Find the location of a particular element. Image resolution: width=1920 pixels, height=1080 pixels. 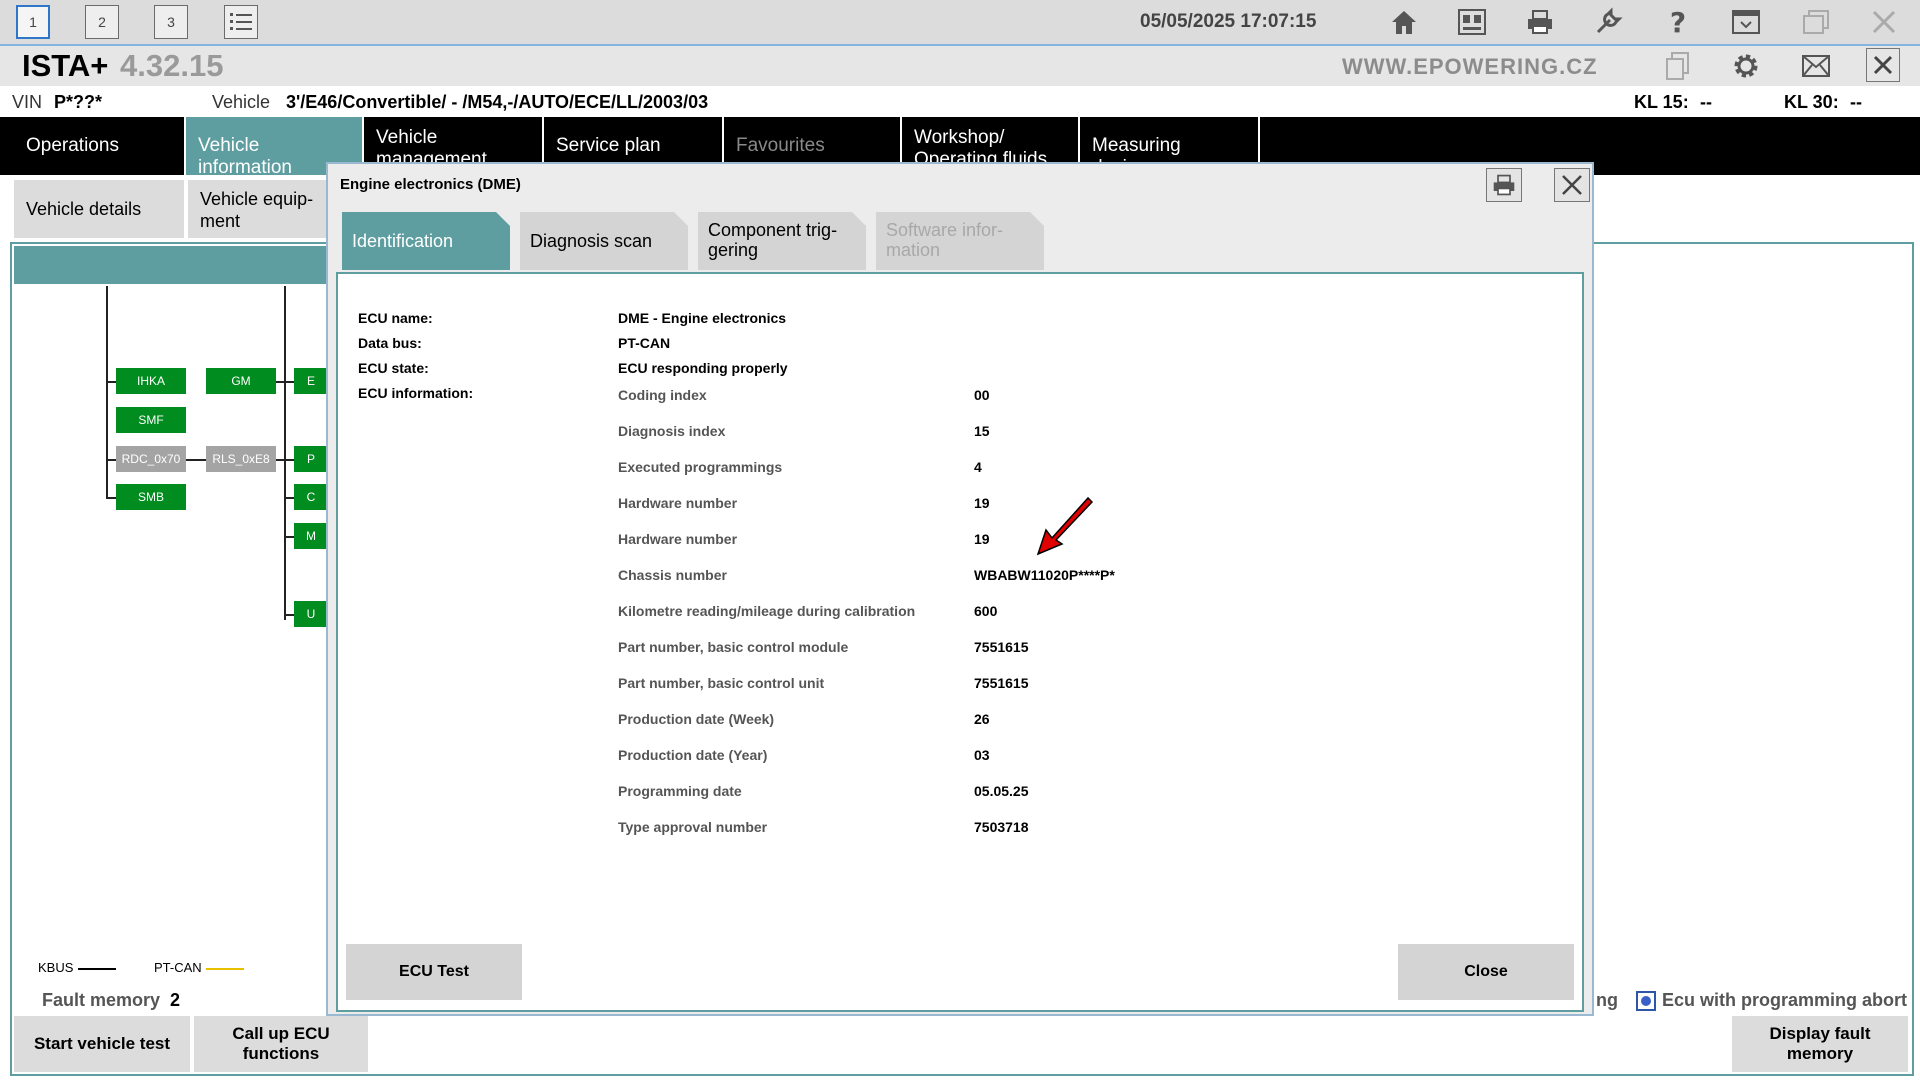

legend-ptcan-label: PT-CAN is located at coordinates (178, 967).